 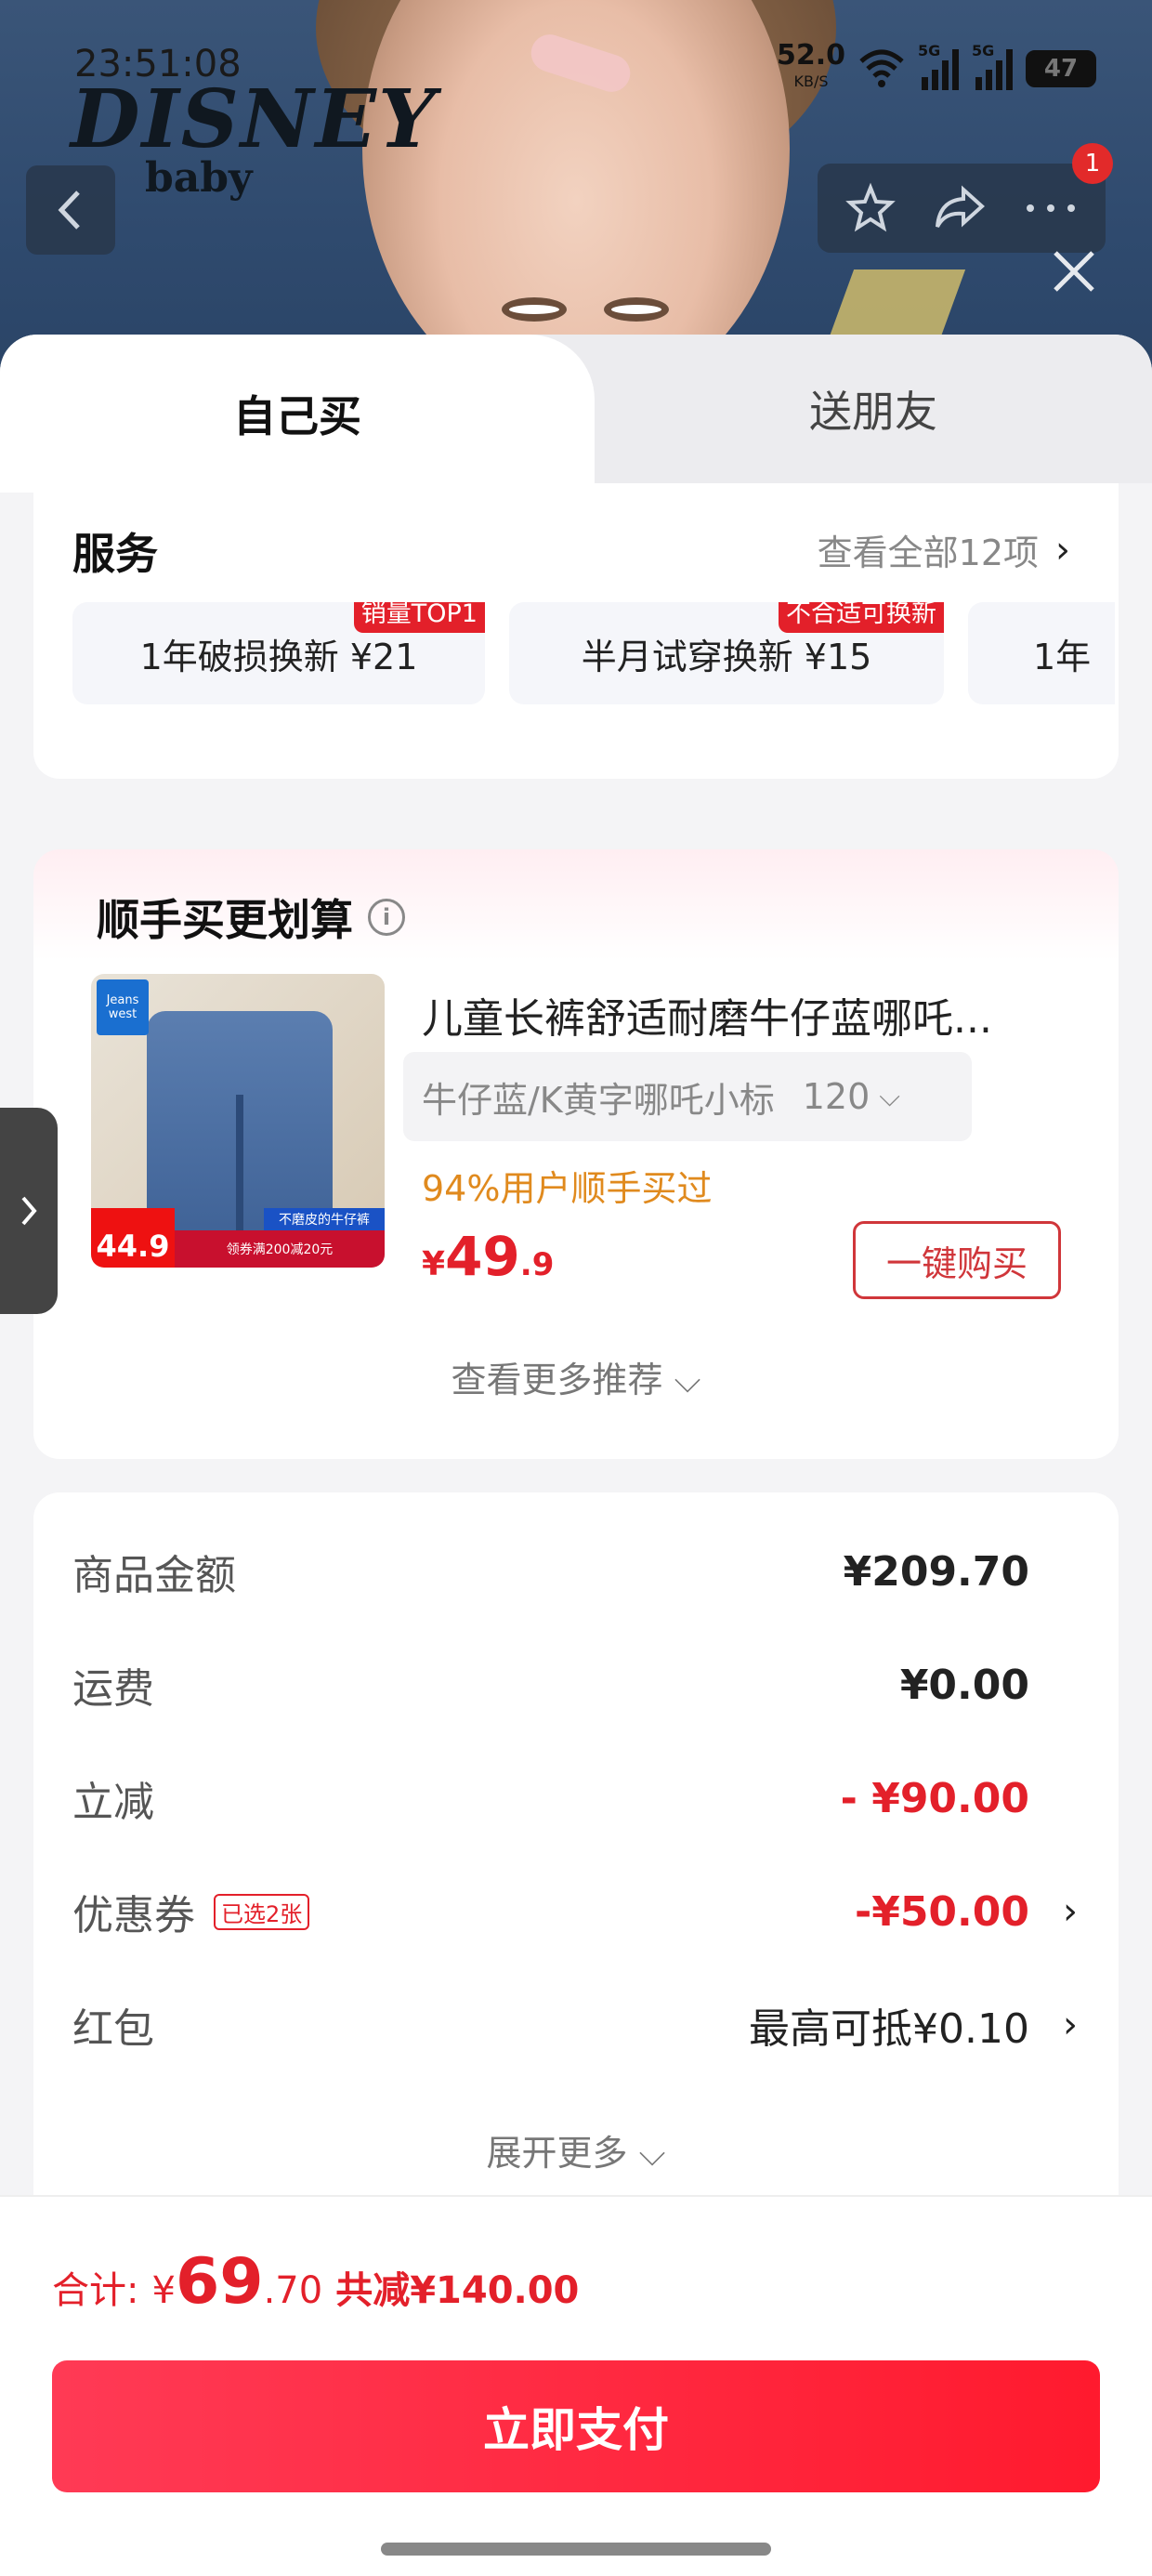 What do you see at coordinates (960, 208) in the screenshot?
I see `share-icon` at bounding box center [960, 208].